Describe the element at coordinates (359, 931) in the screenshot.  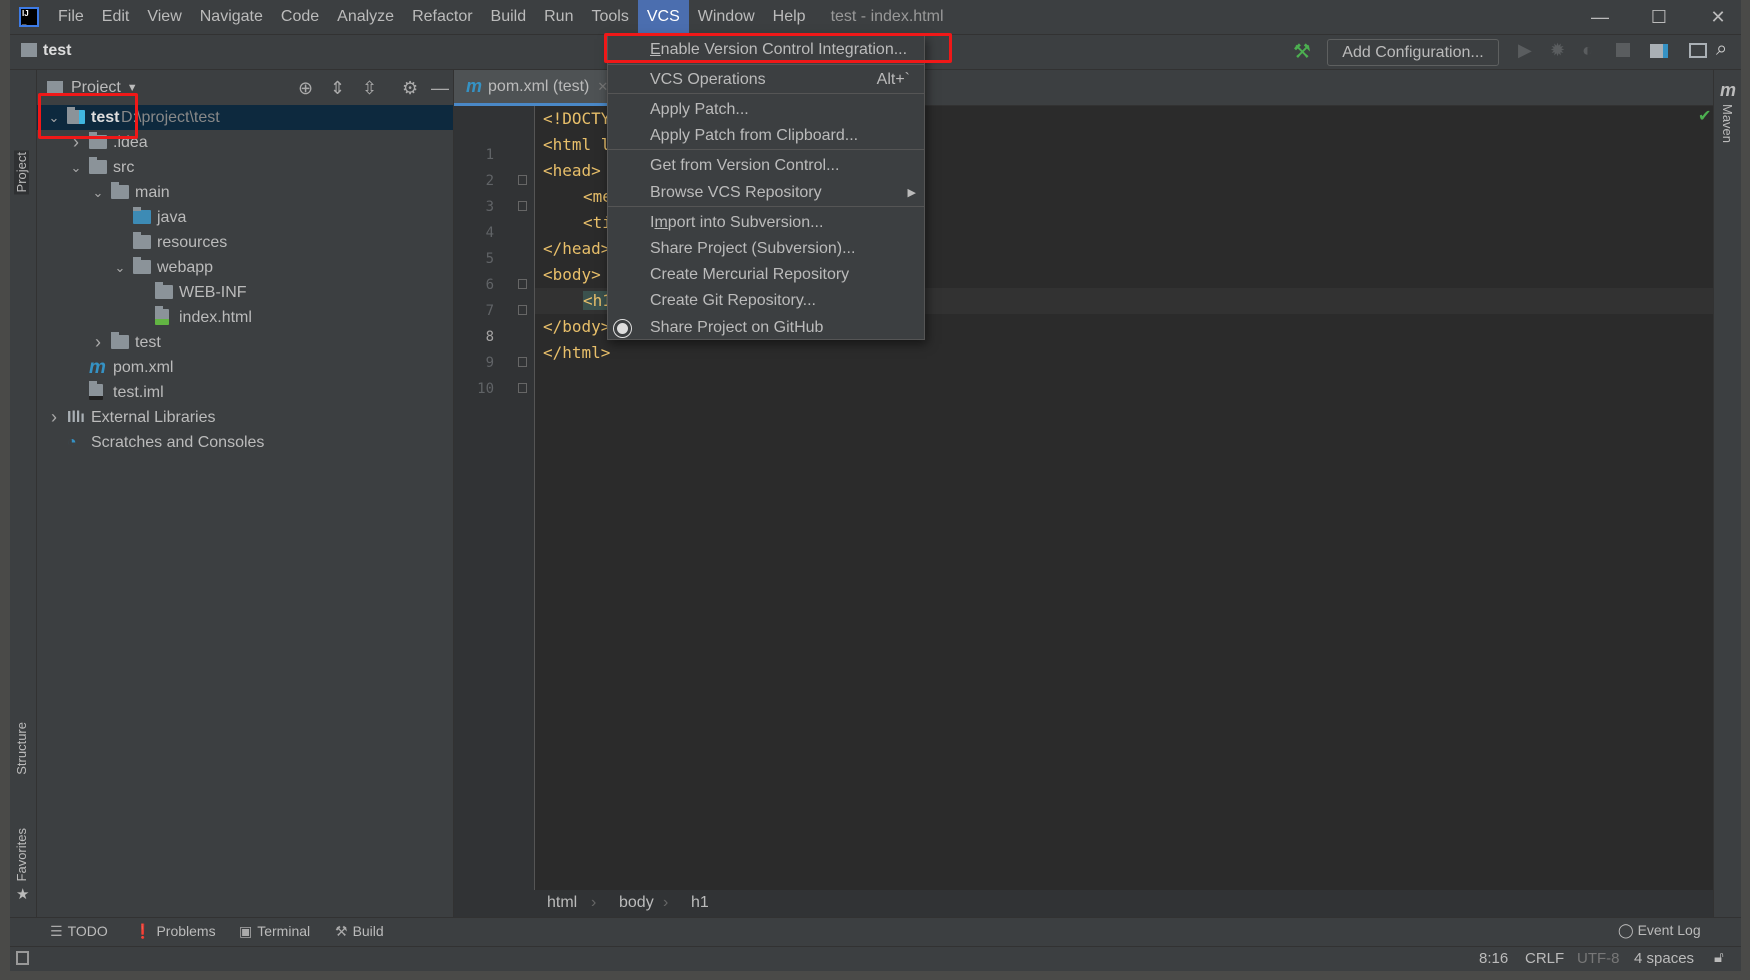
I see `tool-build: ⚒ Build` at that location.